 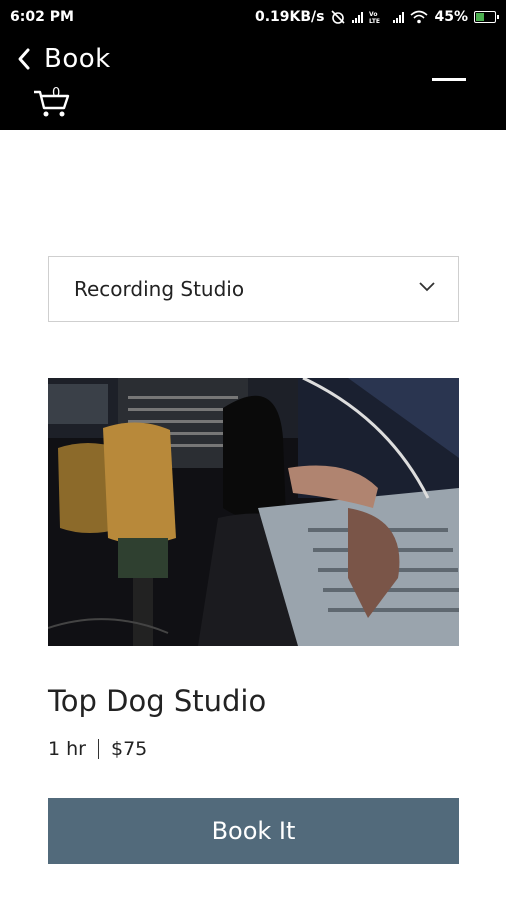 I want to click on signal-icon, so click(x=358, y=17).